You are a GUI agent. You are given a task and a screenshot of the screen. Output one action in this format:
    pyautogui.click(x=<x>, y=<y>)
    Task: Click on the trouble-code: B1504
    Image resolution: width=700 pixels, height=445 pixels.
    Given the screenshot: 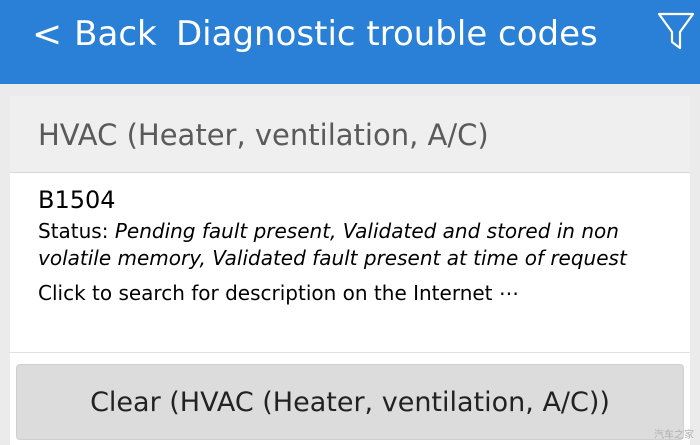 What is the action you would take?
    pyautogui.click(x=77, y=200)
    